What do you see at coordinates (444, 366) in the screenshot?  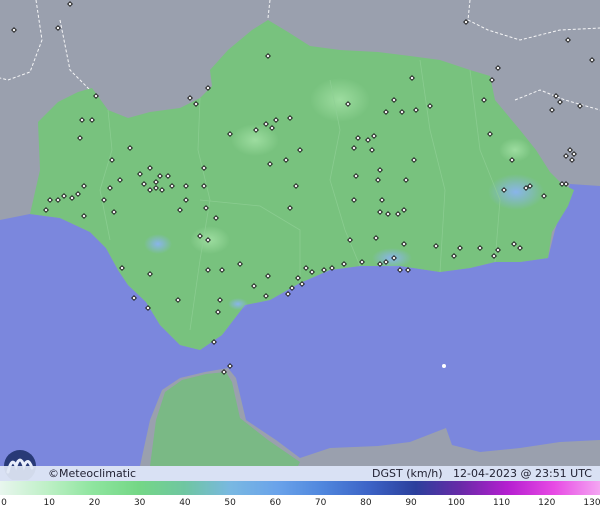 I see `lake-dot` at bounding box center [444, 366].